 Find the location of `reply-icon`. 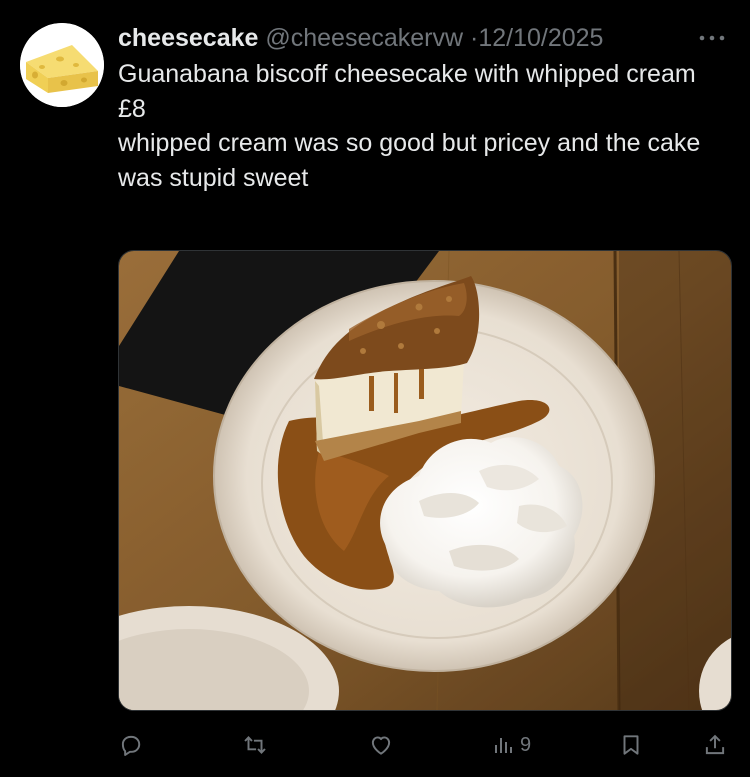

reply-icon is located at coordinates (131, 745).